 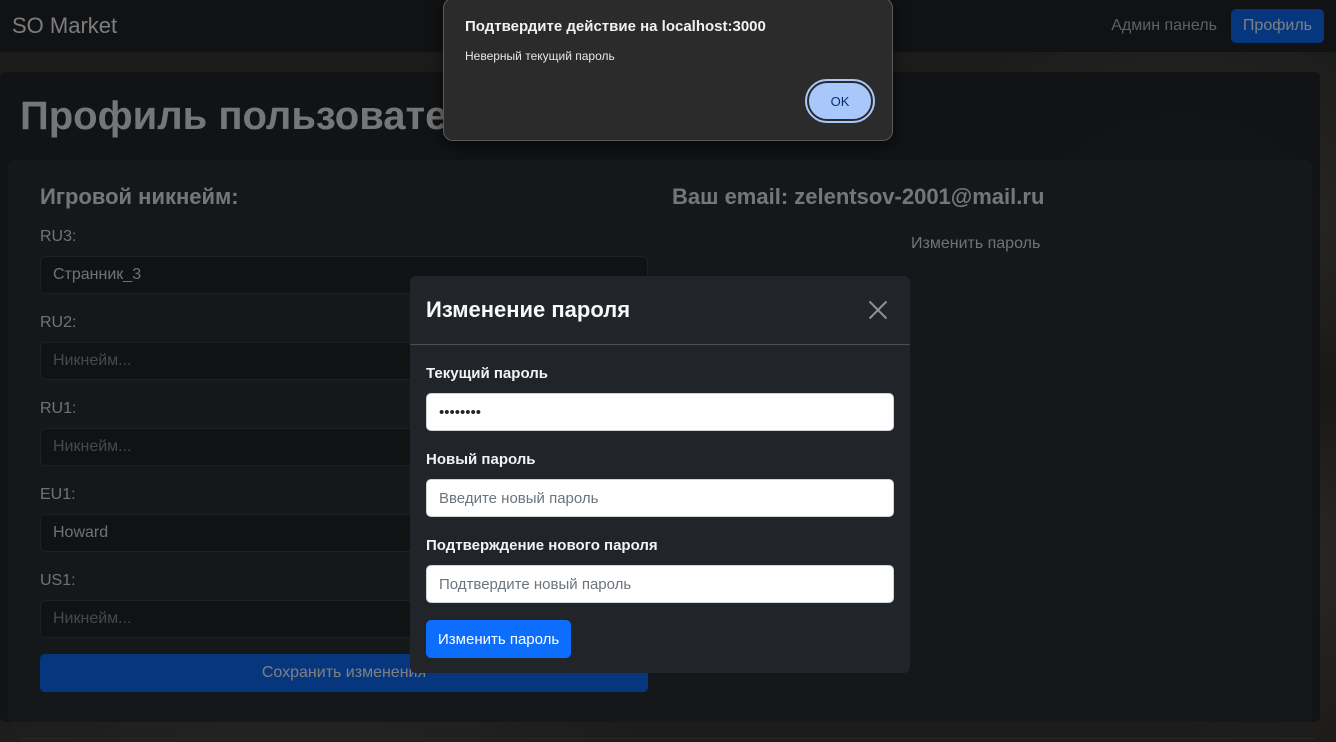 I want to click on dialog-ok-button: OK, so click(x=840, y=101).